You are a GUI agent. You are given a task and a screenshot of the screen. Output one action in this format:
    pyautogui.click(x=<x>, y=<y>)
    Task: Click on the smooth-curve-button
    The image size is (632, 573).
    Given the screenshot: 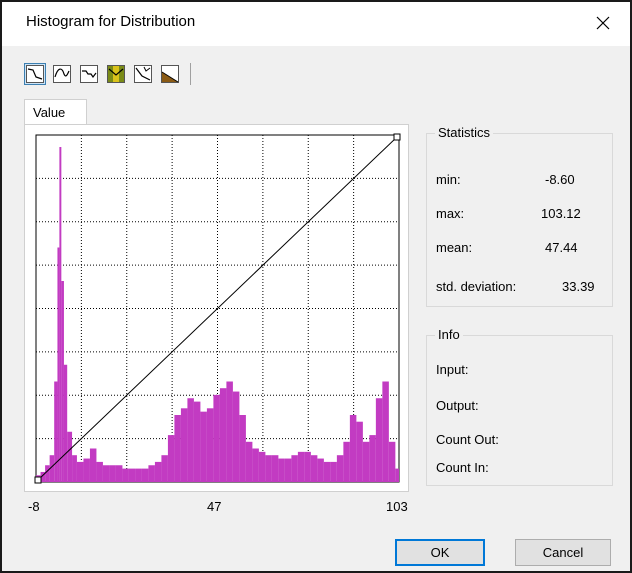 What is the action you would take?
    pyautogui.click(x=62, y=74)
    